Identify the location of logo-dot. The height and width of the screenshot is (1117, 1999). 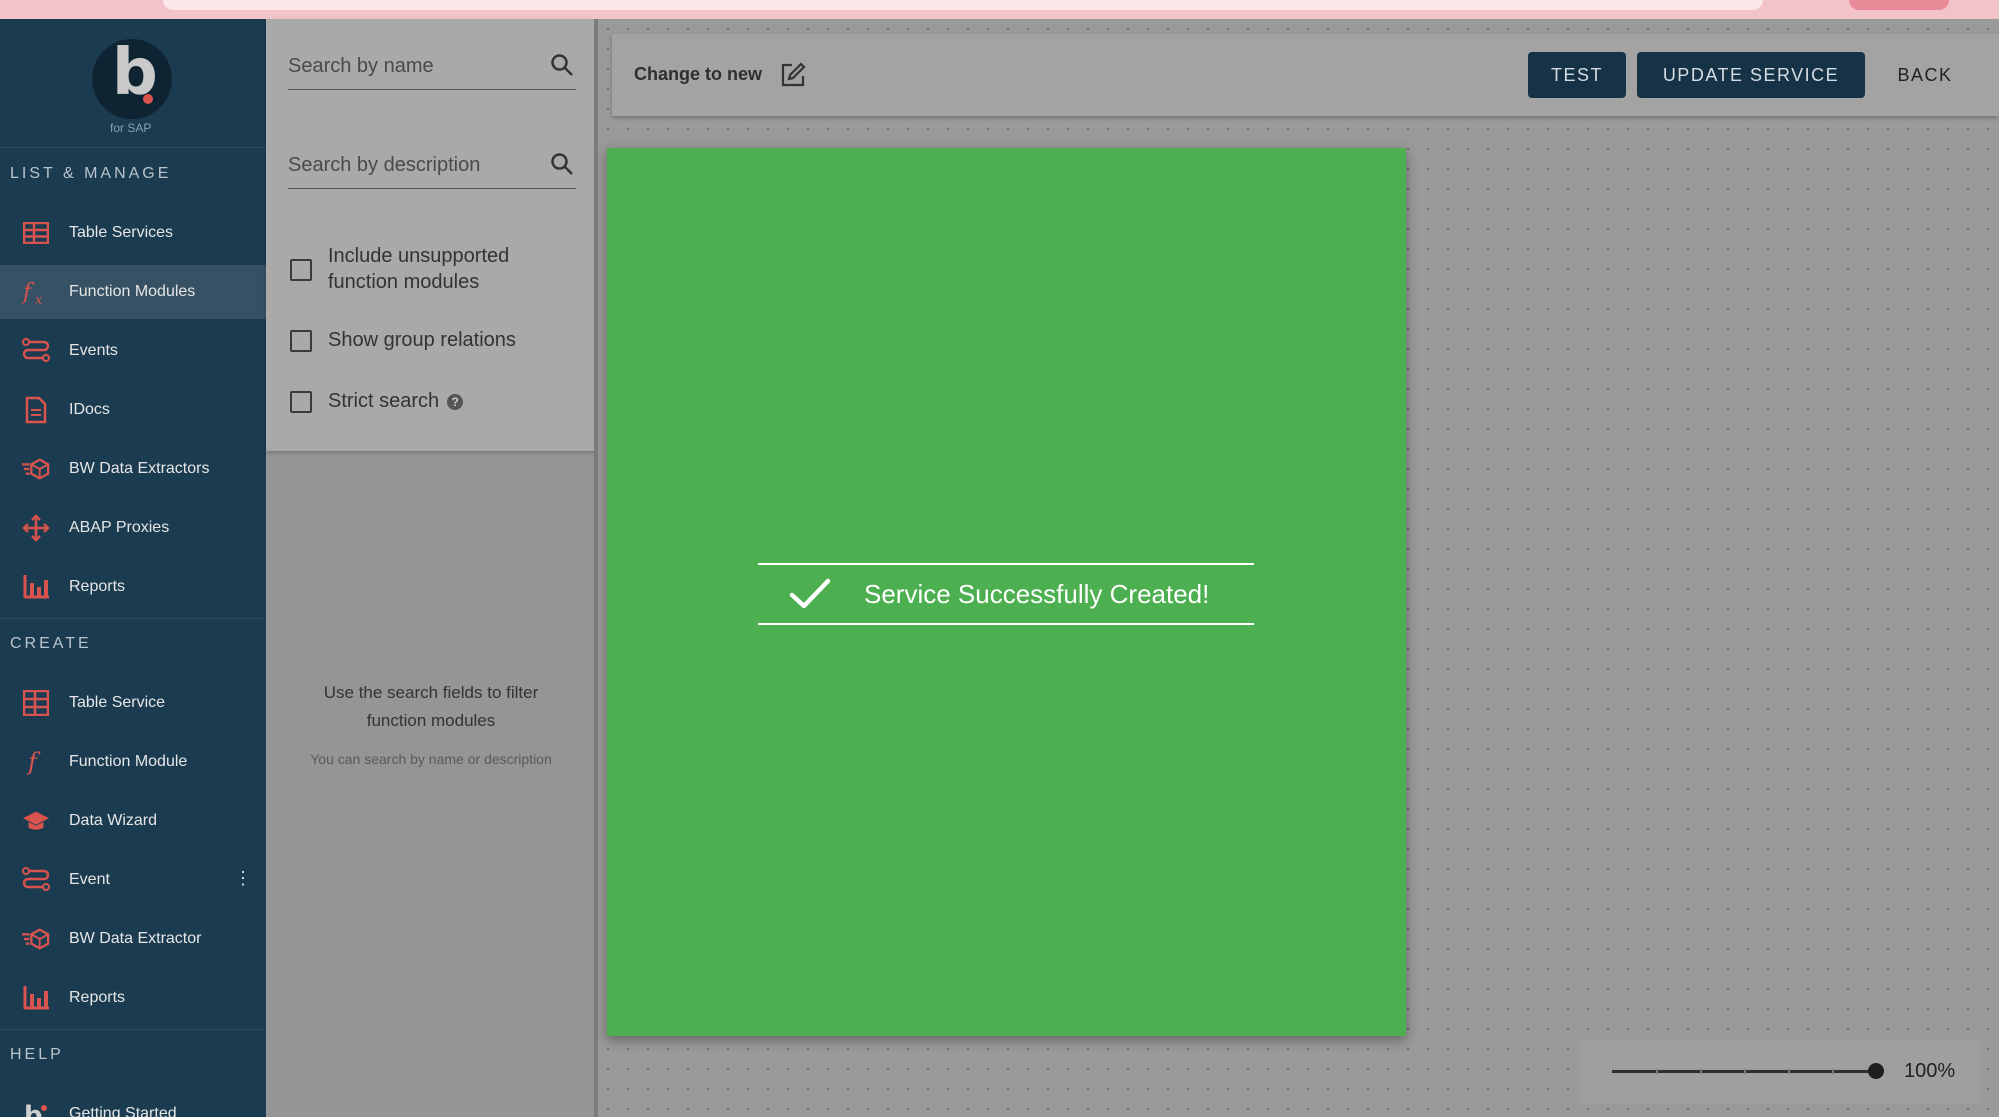
(148, 99).